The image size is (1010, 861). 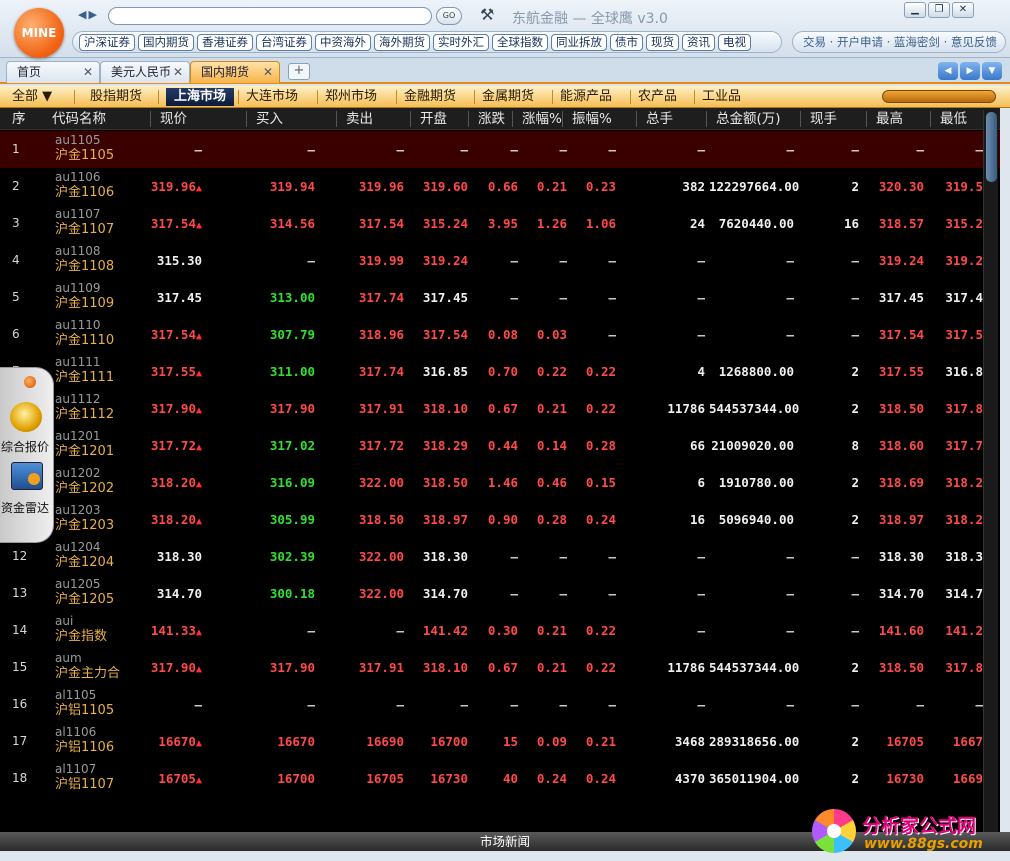 What do you see at coordinates (116, 97) in the screenshot?
I see `category-tab: 股指期货` at bounding box center [116, 97].